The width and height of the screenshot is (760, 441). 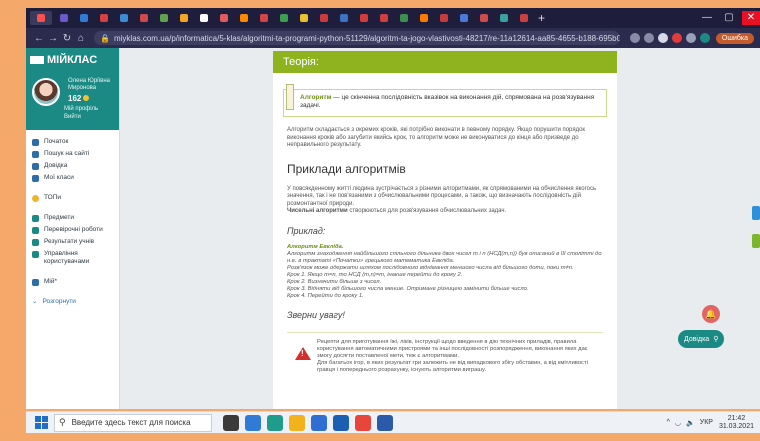 I want to click on taskbar-search-placeholder: Введите здесь текст для поиска, so click(x=131, y=422).